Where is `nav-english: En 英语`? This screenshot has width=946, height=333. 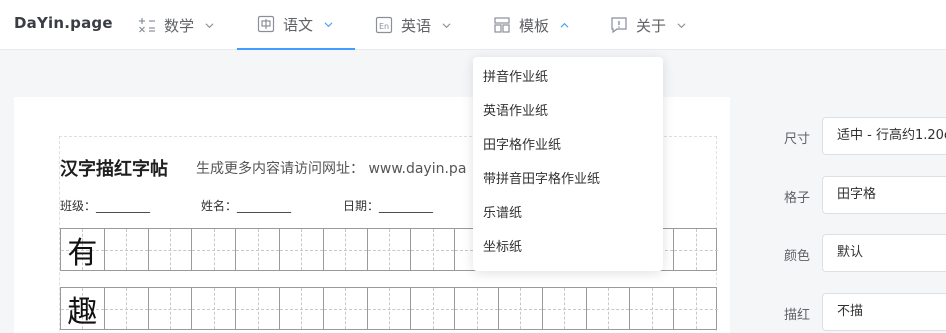 nav-english: En 英语 is located at coordinates (413, 25).